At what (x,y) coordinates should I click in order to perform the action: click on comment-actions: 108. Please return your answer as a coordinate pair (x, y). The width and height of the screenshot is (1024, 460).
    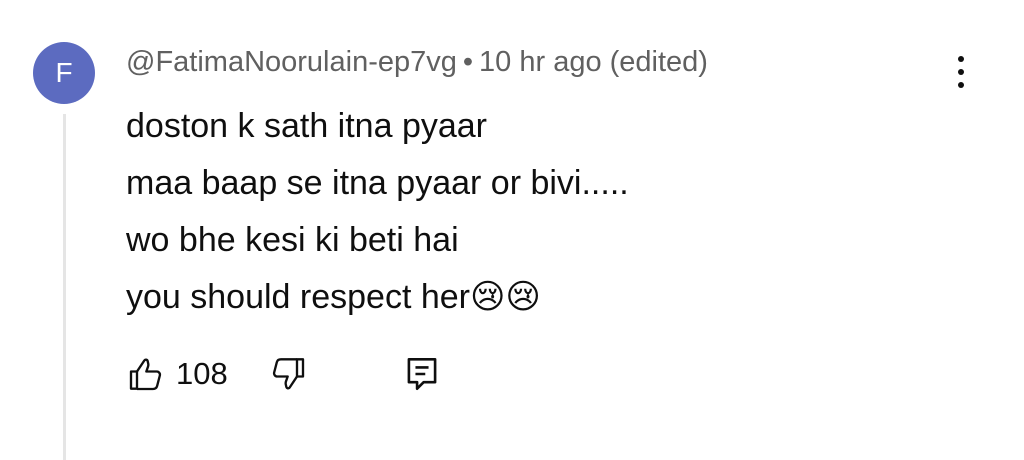
    Looking at the image, I should click on (283, 374).